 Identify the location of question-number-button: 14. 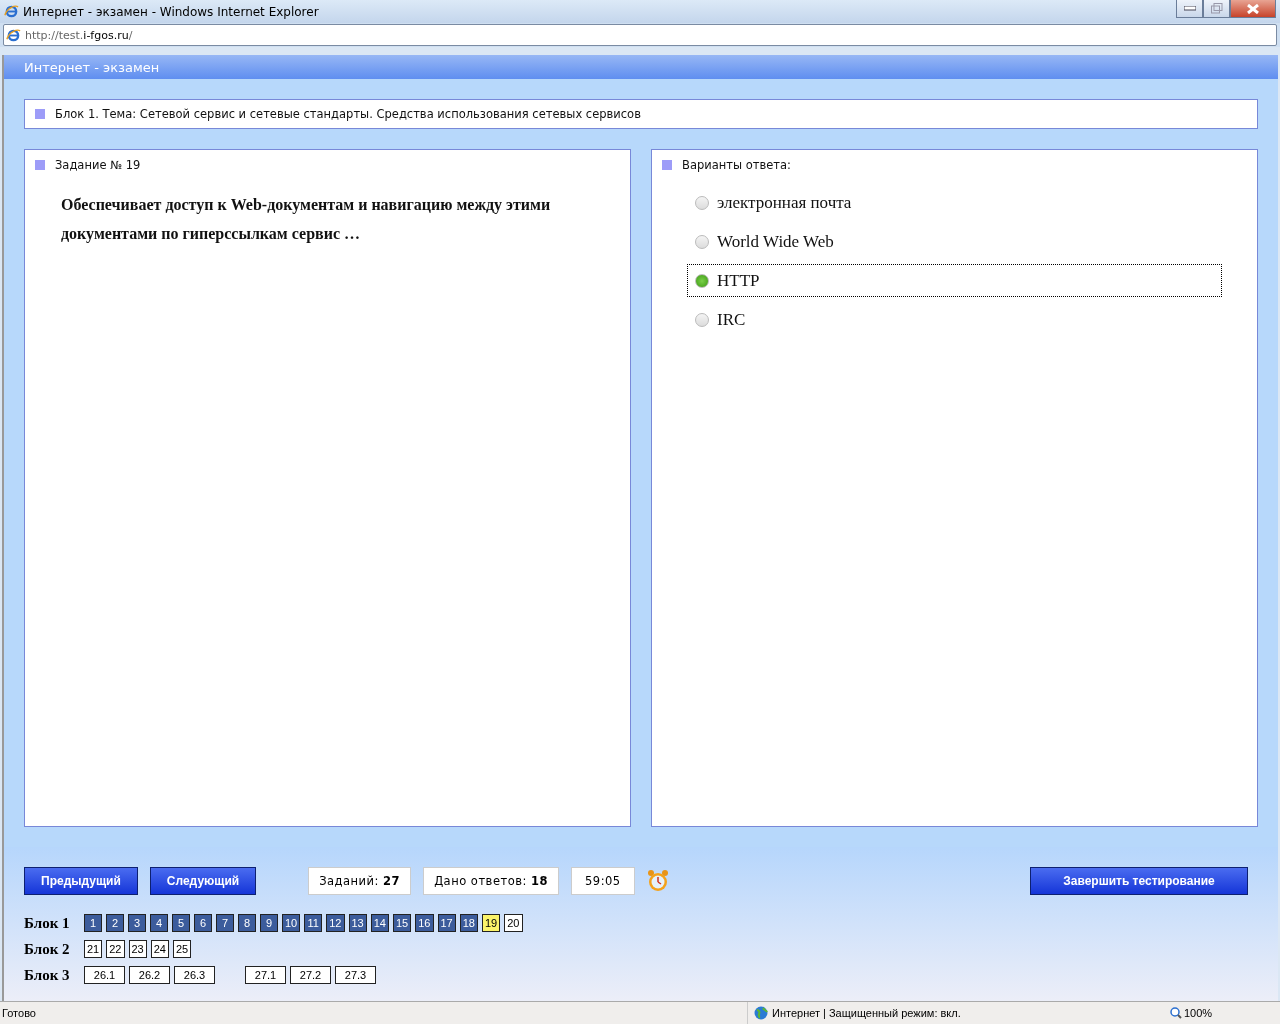
(379, 923).